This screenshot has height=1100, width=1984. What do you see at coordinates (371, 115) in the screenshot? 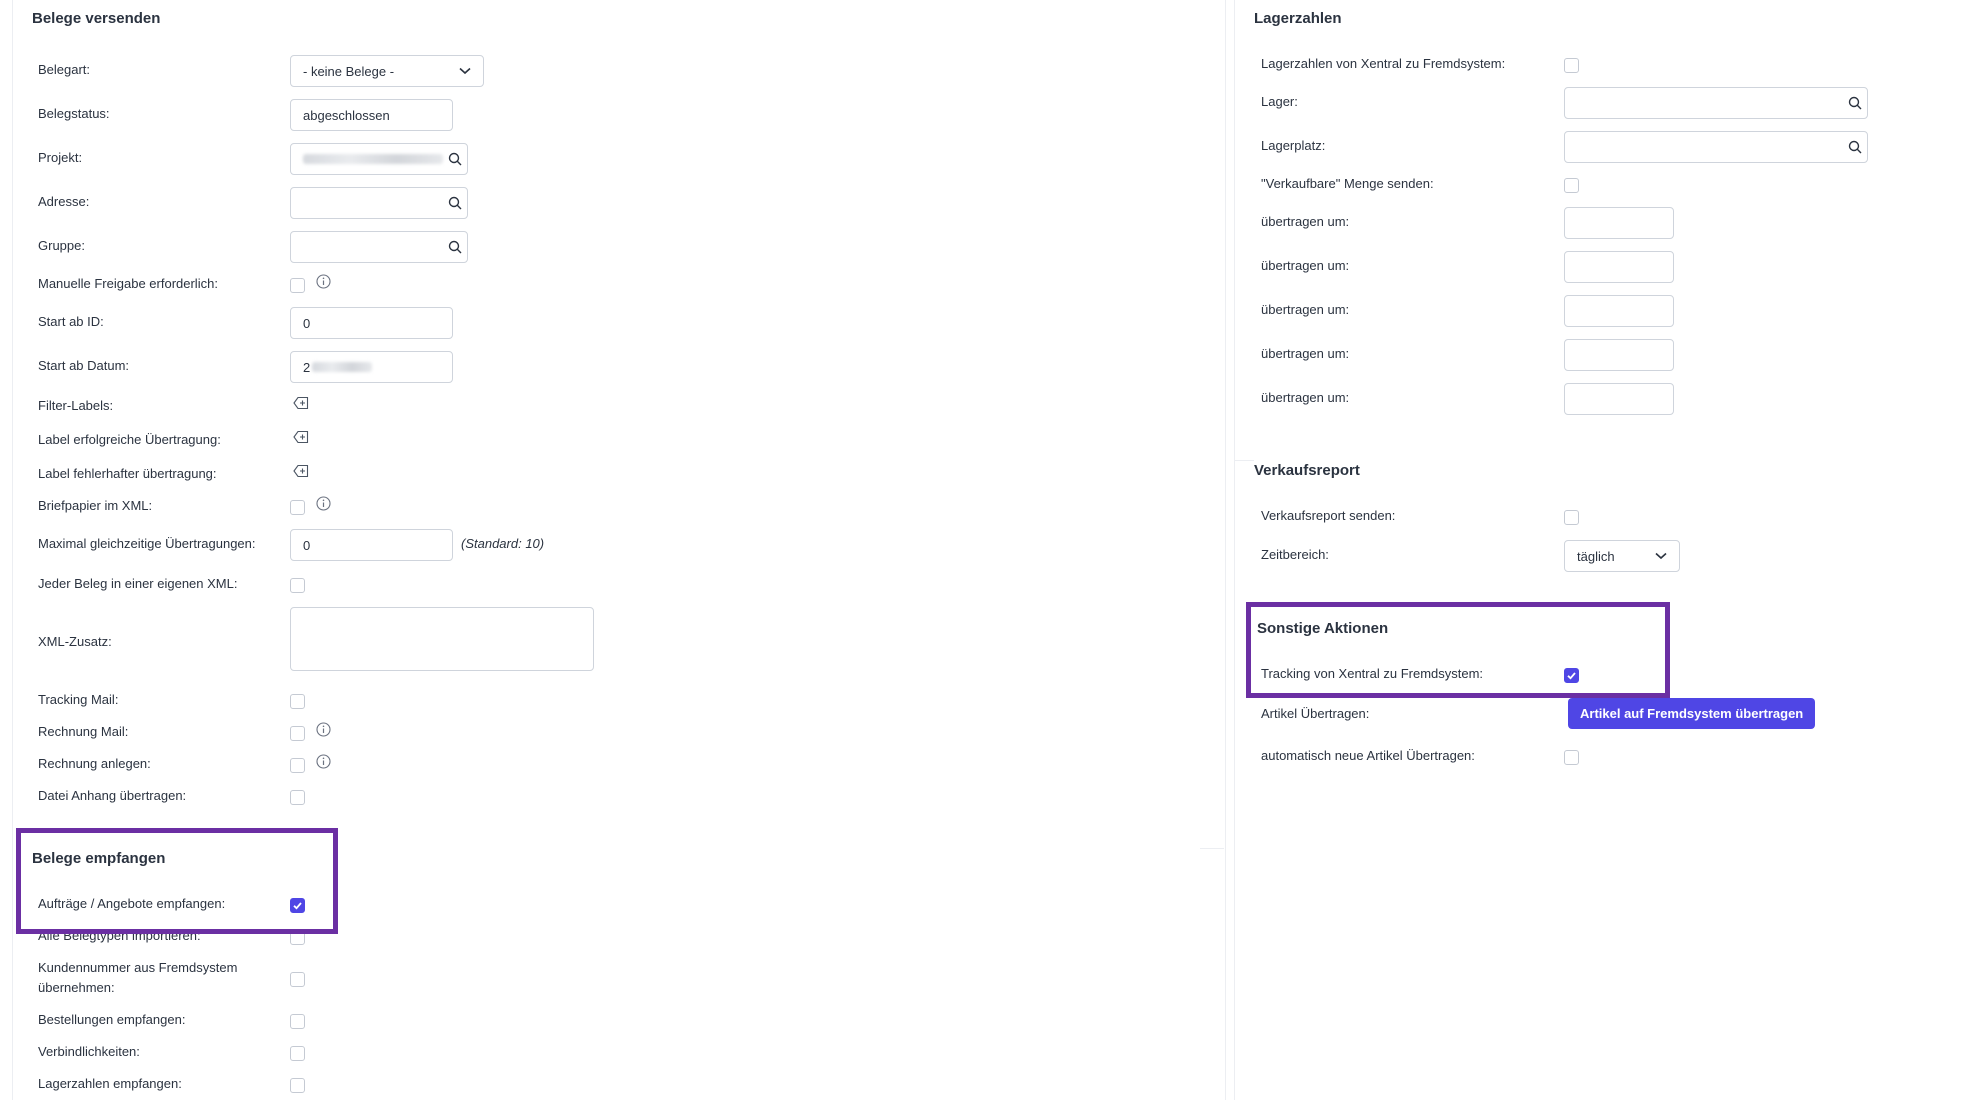
I see `belegstatus-input: abgeschlossen` at bounding box center [371, 115].